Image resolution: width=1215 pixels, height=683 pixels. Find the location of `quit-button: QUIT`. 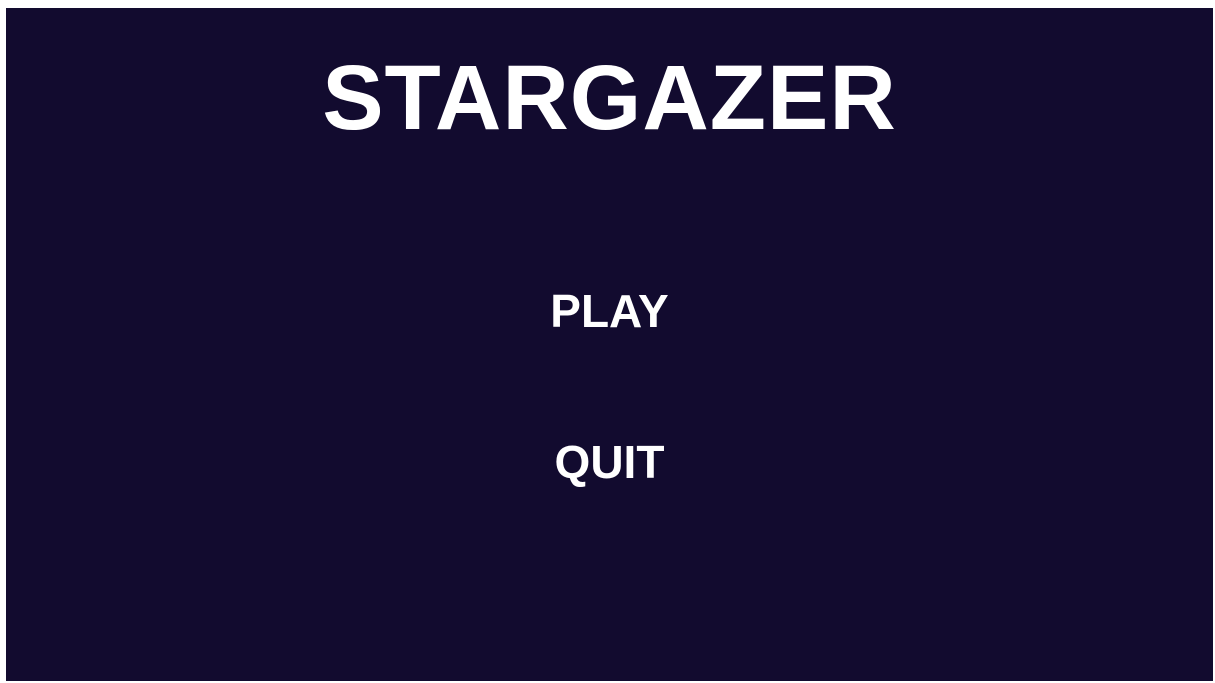

quit-button: QUIT is located at coordinates (610, 462).